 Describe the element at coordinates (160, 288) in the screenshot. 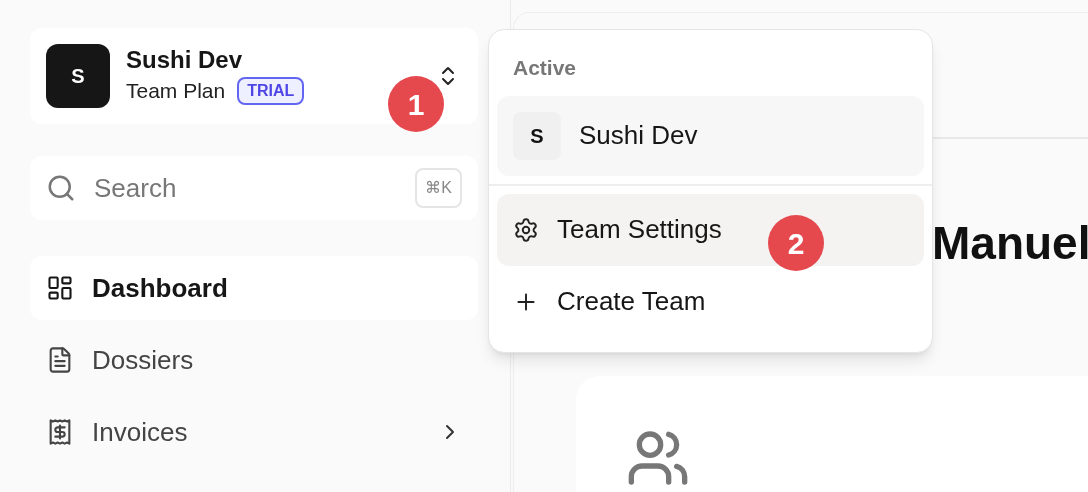

I see `sidebar-label: Dashboard` at that location.